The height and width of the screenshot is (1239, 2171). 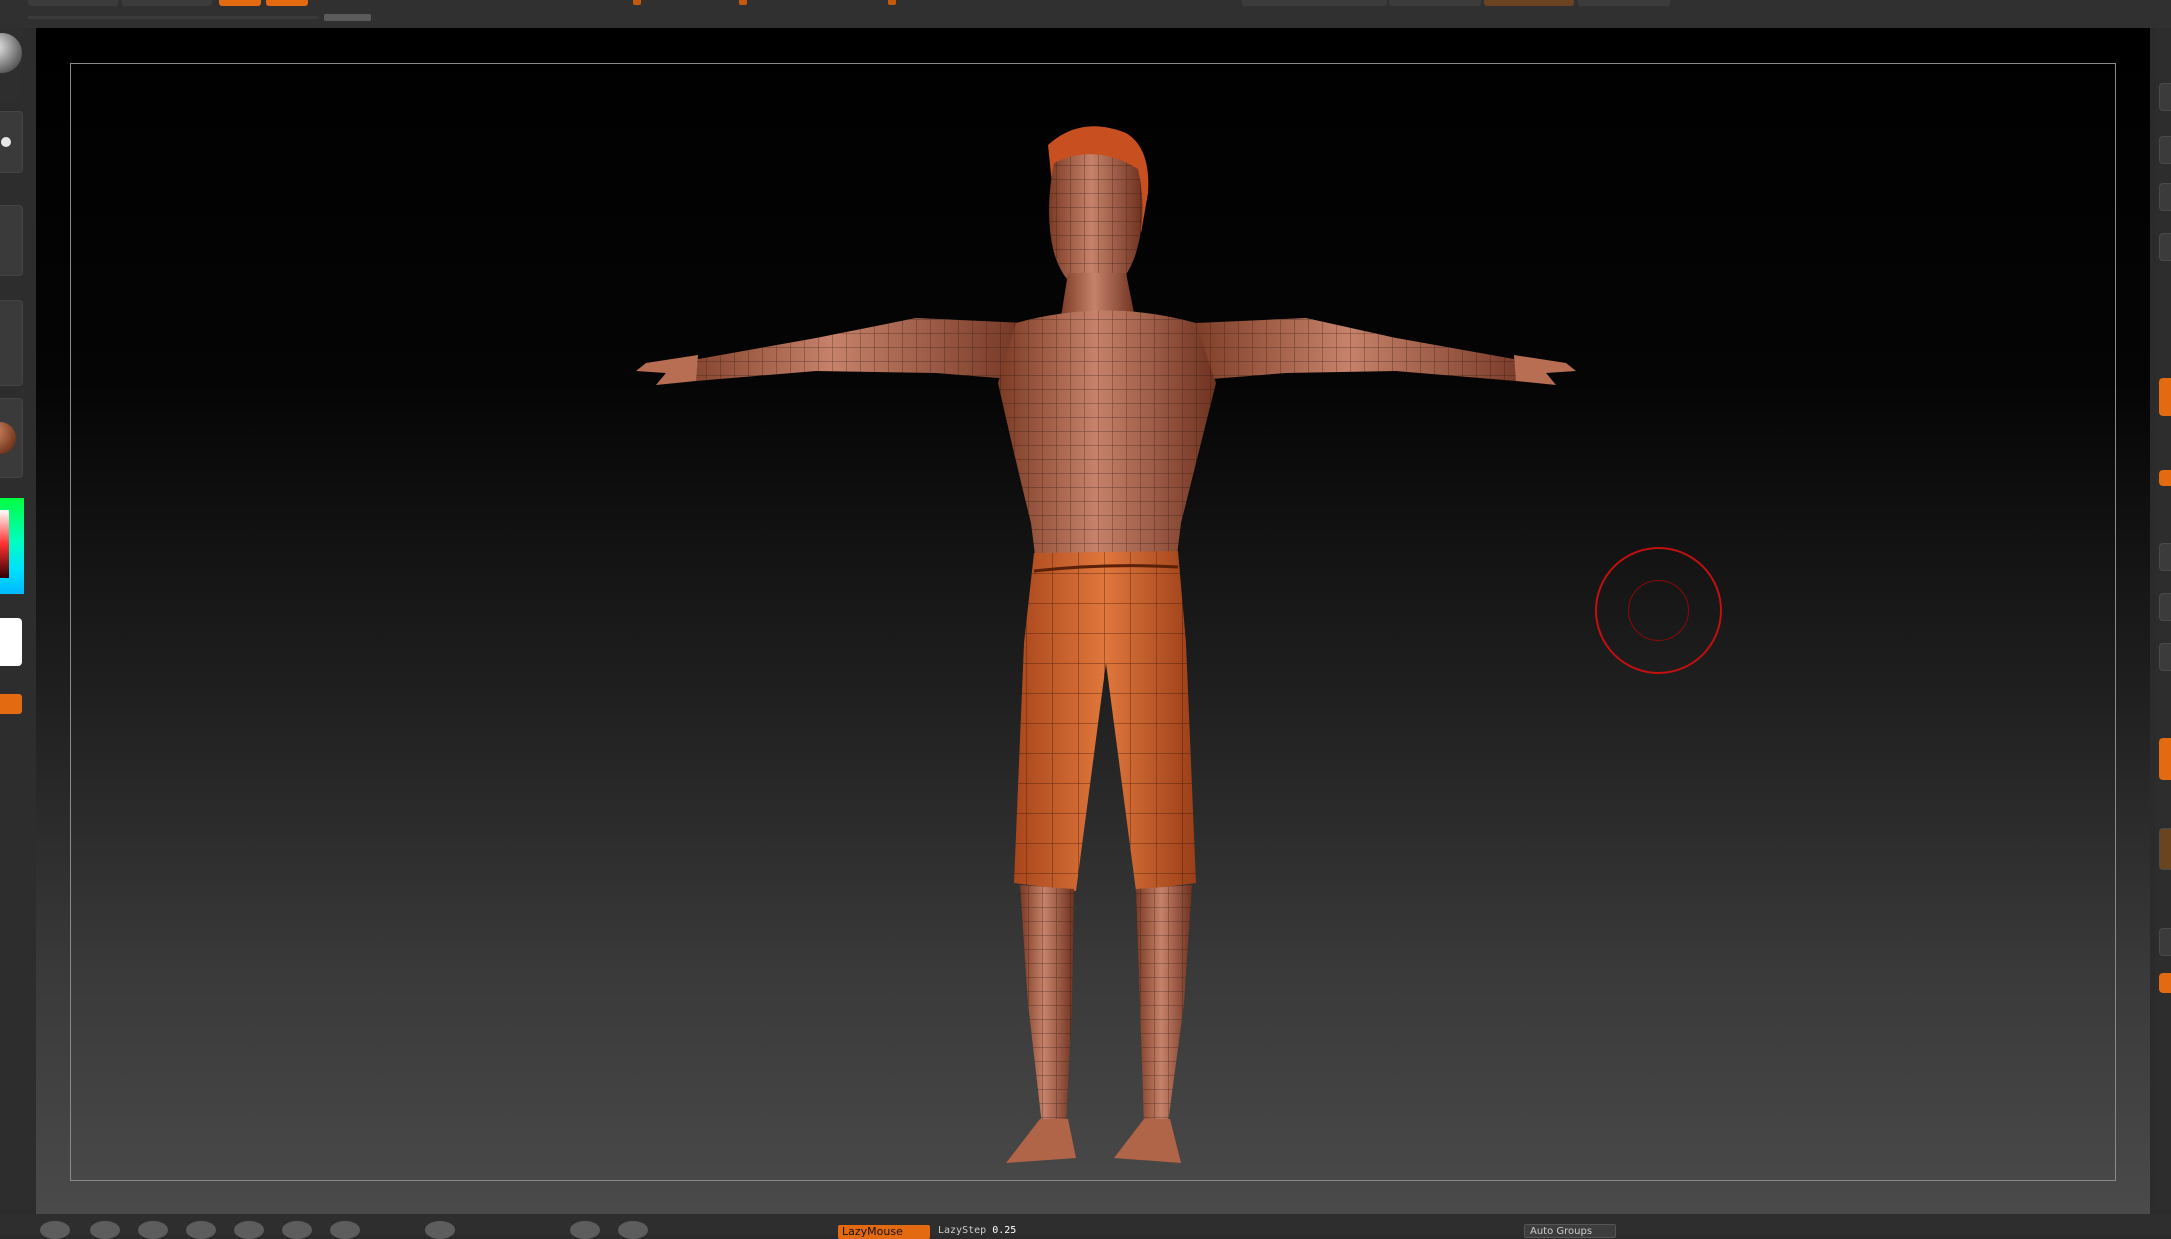 I want to click on skin-material-icon, so click(x=8, y=438).